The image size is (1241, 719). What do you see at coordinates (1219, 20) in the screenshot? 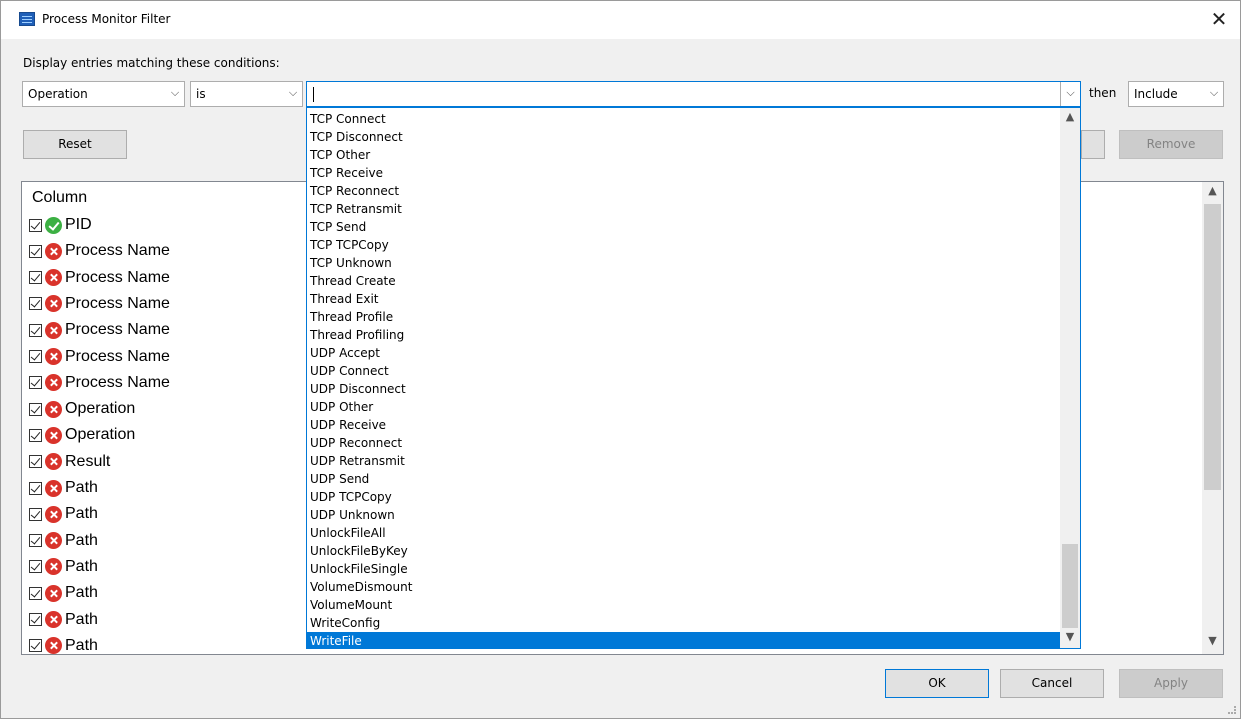
I see `close-icon: ✕` at bounding box center [1219, 20].